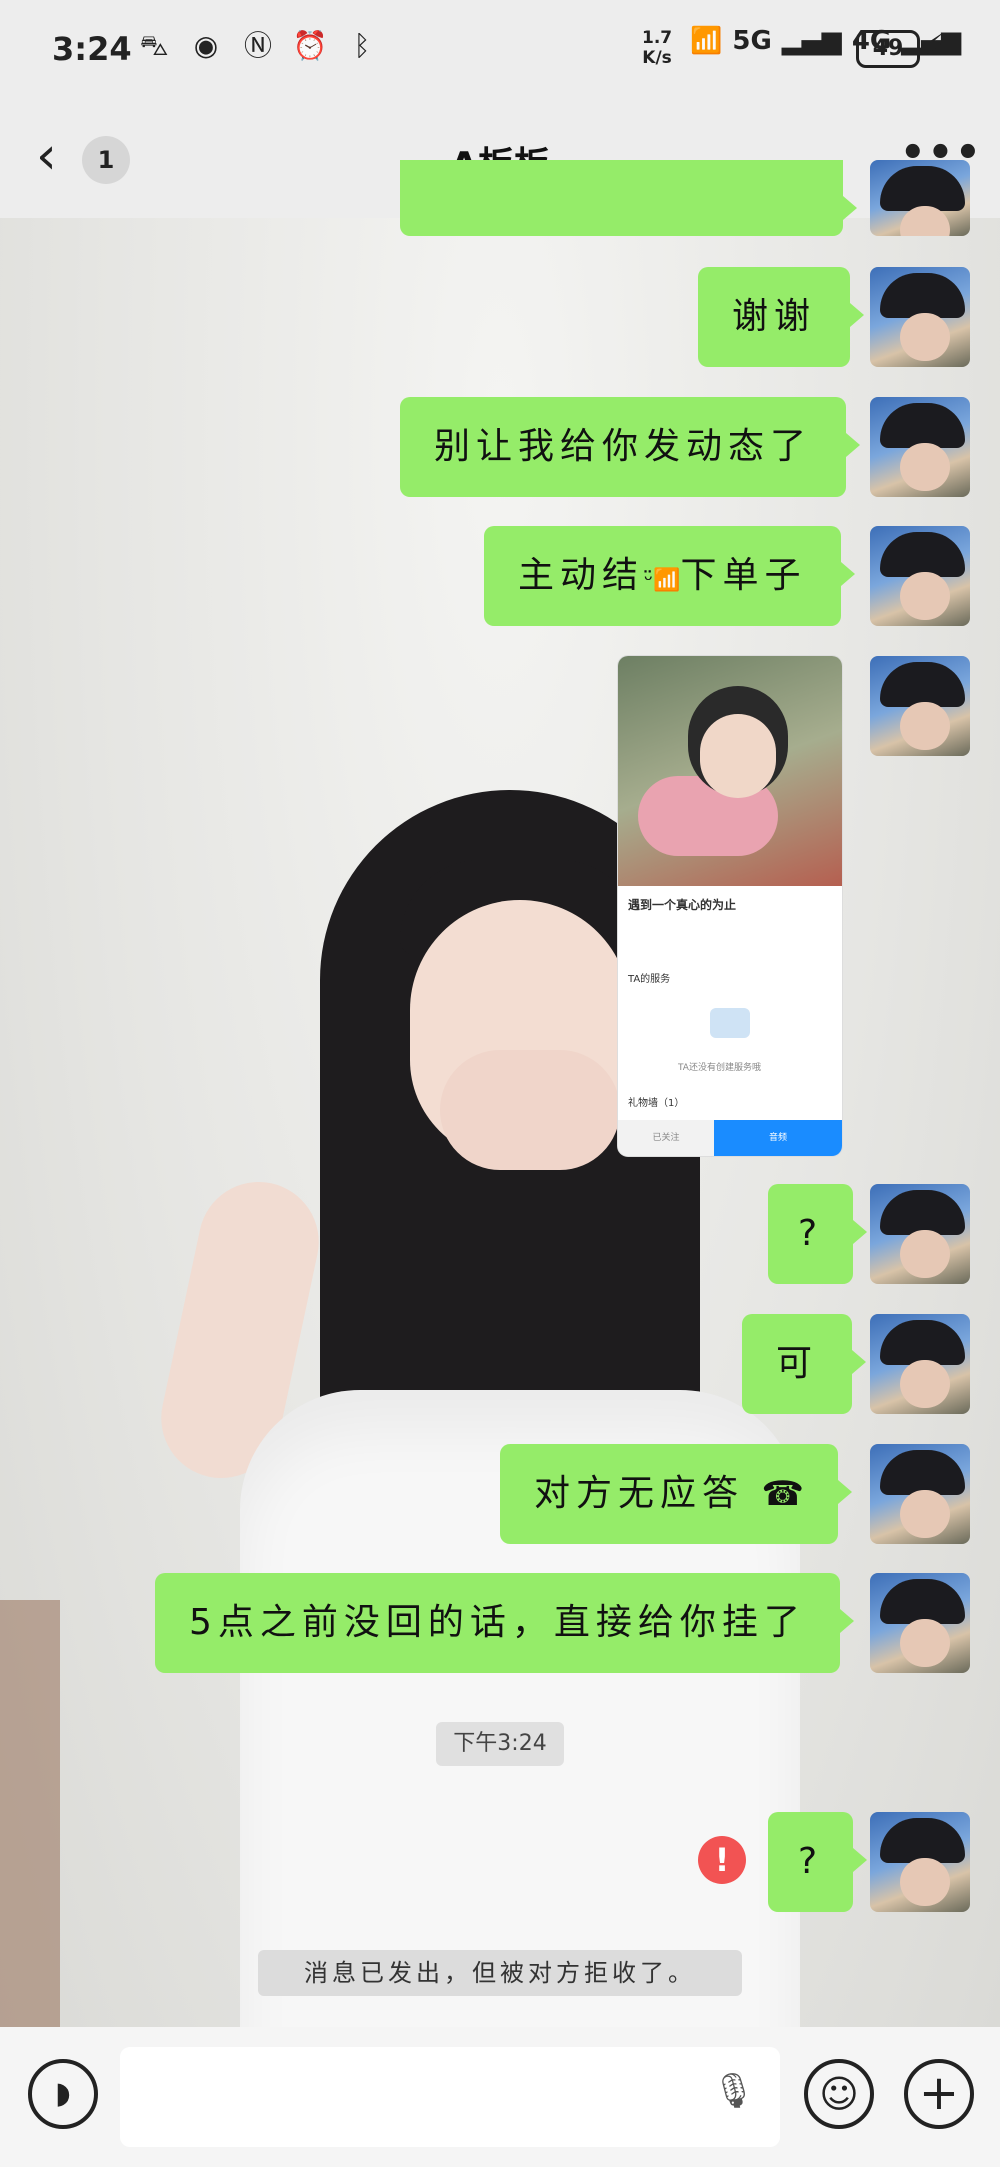 The height and width of the screenshot is (2167, 1000). What do you see at coordinates (206, 45) in the screenshot?
I see `eye-icon: ◉` at bounding box center [206, 45].